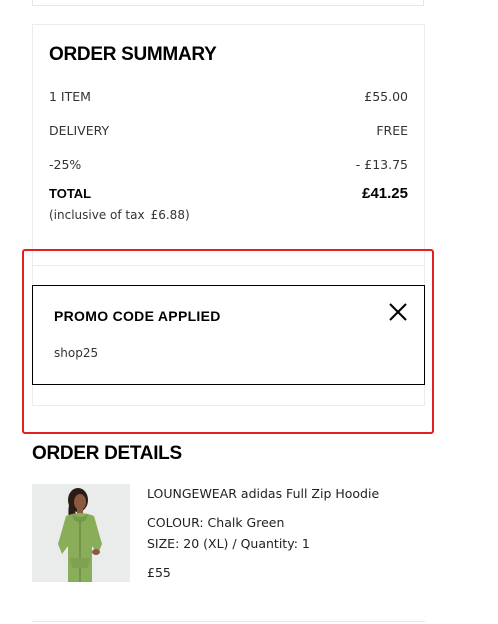 This screenshot has width=498, height=624. I want to click on previous-card-edge, so click(228, 3).